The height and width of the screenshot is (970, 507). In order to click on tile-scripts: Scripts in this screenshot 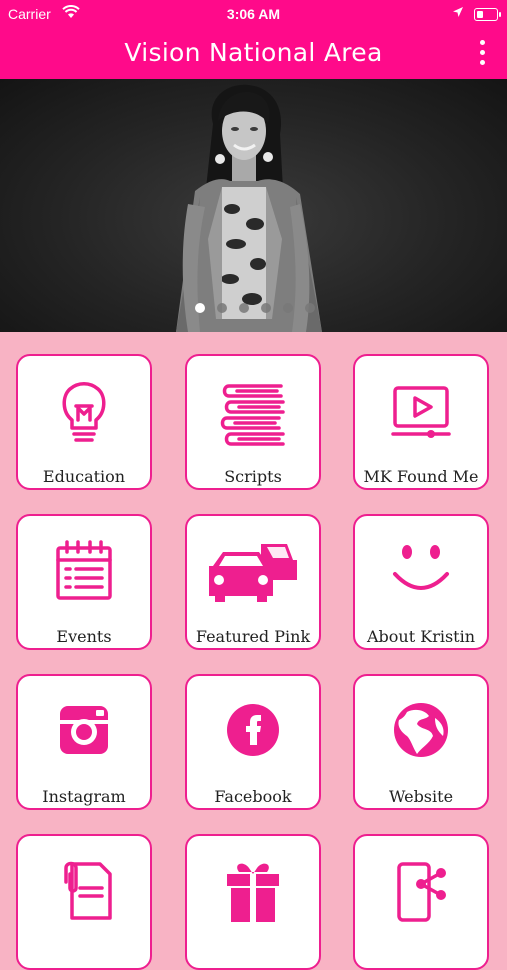, I will do `click(253, 422)`.